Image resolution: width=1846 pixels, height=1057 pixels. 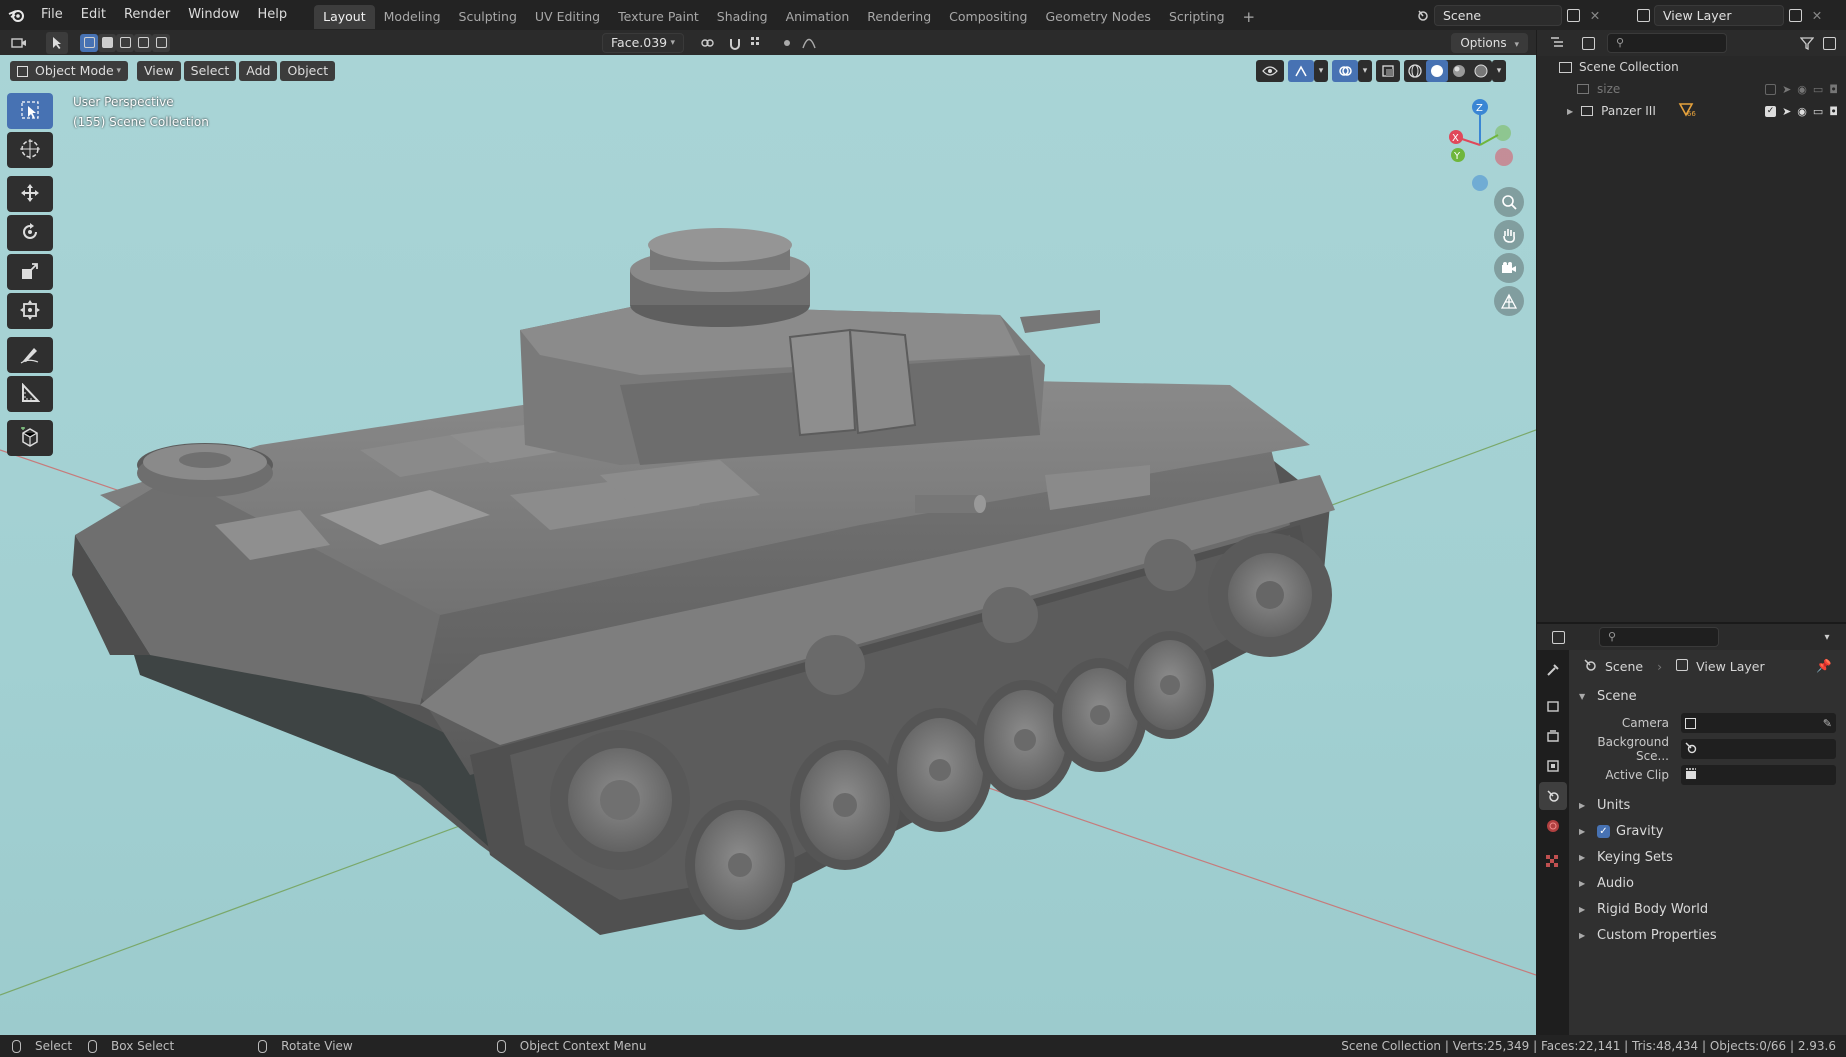 I want to click on world-tab-icon, so click(x=1553, y=826).